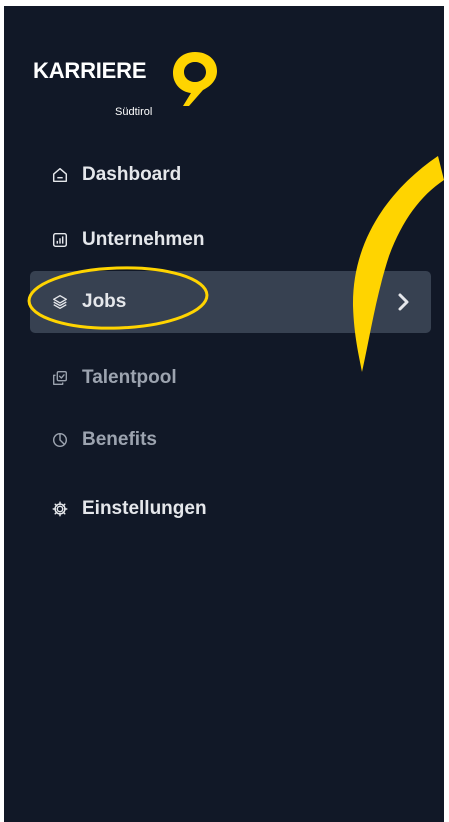 This screenshot has height=822, width=449. What do you see at coordinates (230, 175) in the screenshot?
I see `sidebar-item-dashboard: Dashboard` at bounding box center [230, 175].